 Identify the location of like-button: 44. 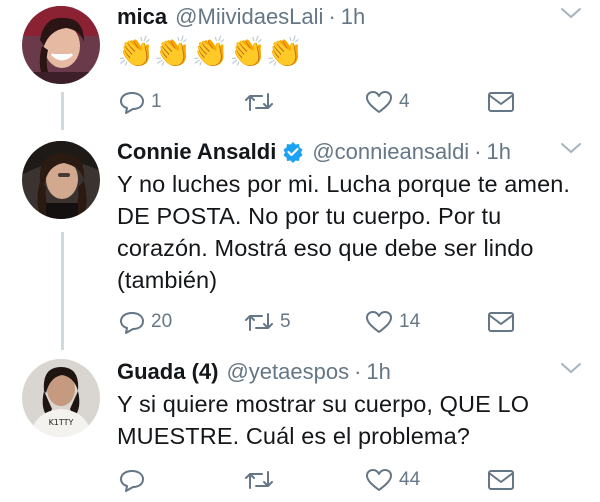
(392, 480).